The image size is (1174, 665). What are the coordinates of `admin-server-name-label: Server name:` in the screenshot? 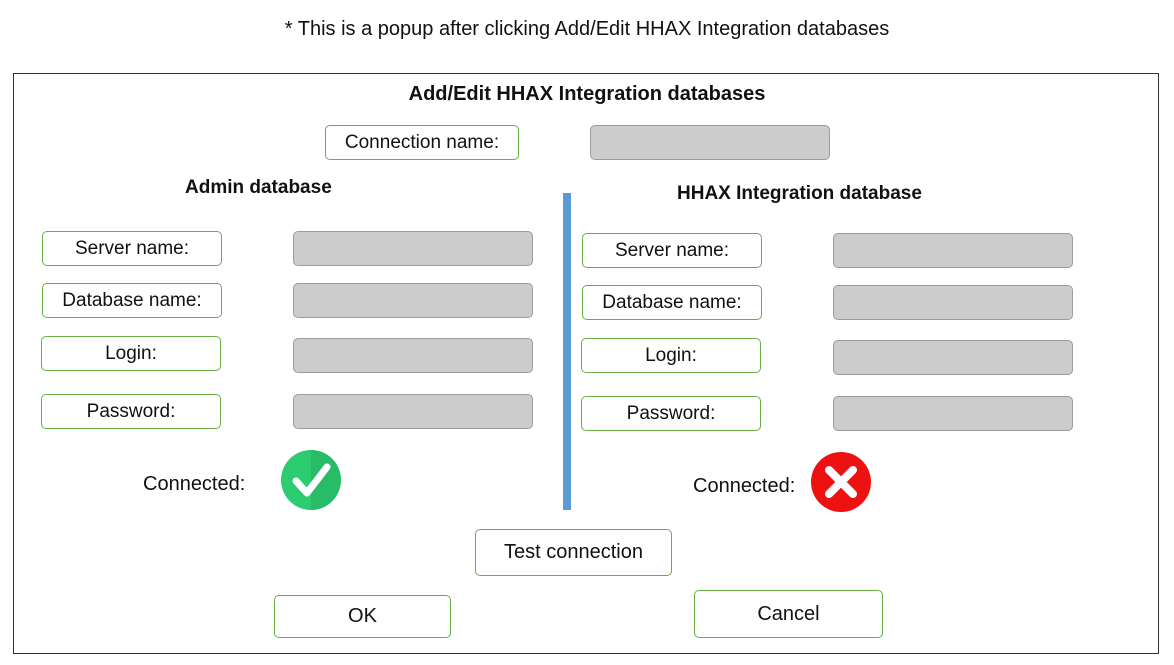 It's located at (132, 248).